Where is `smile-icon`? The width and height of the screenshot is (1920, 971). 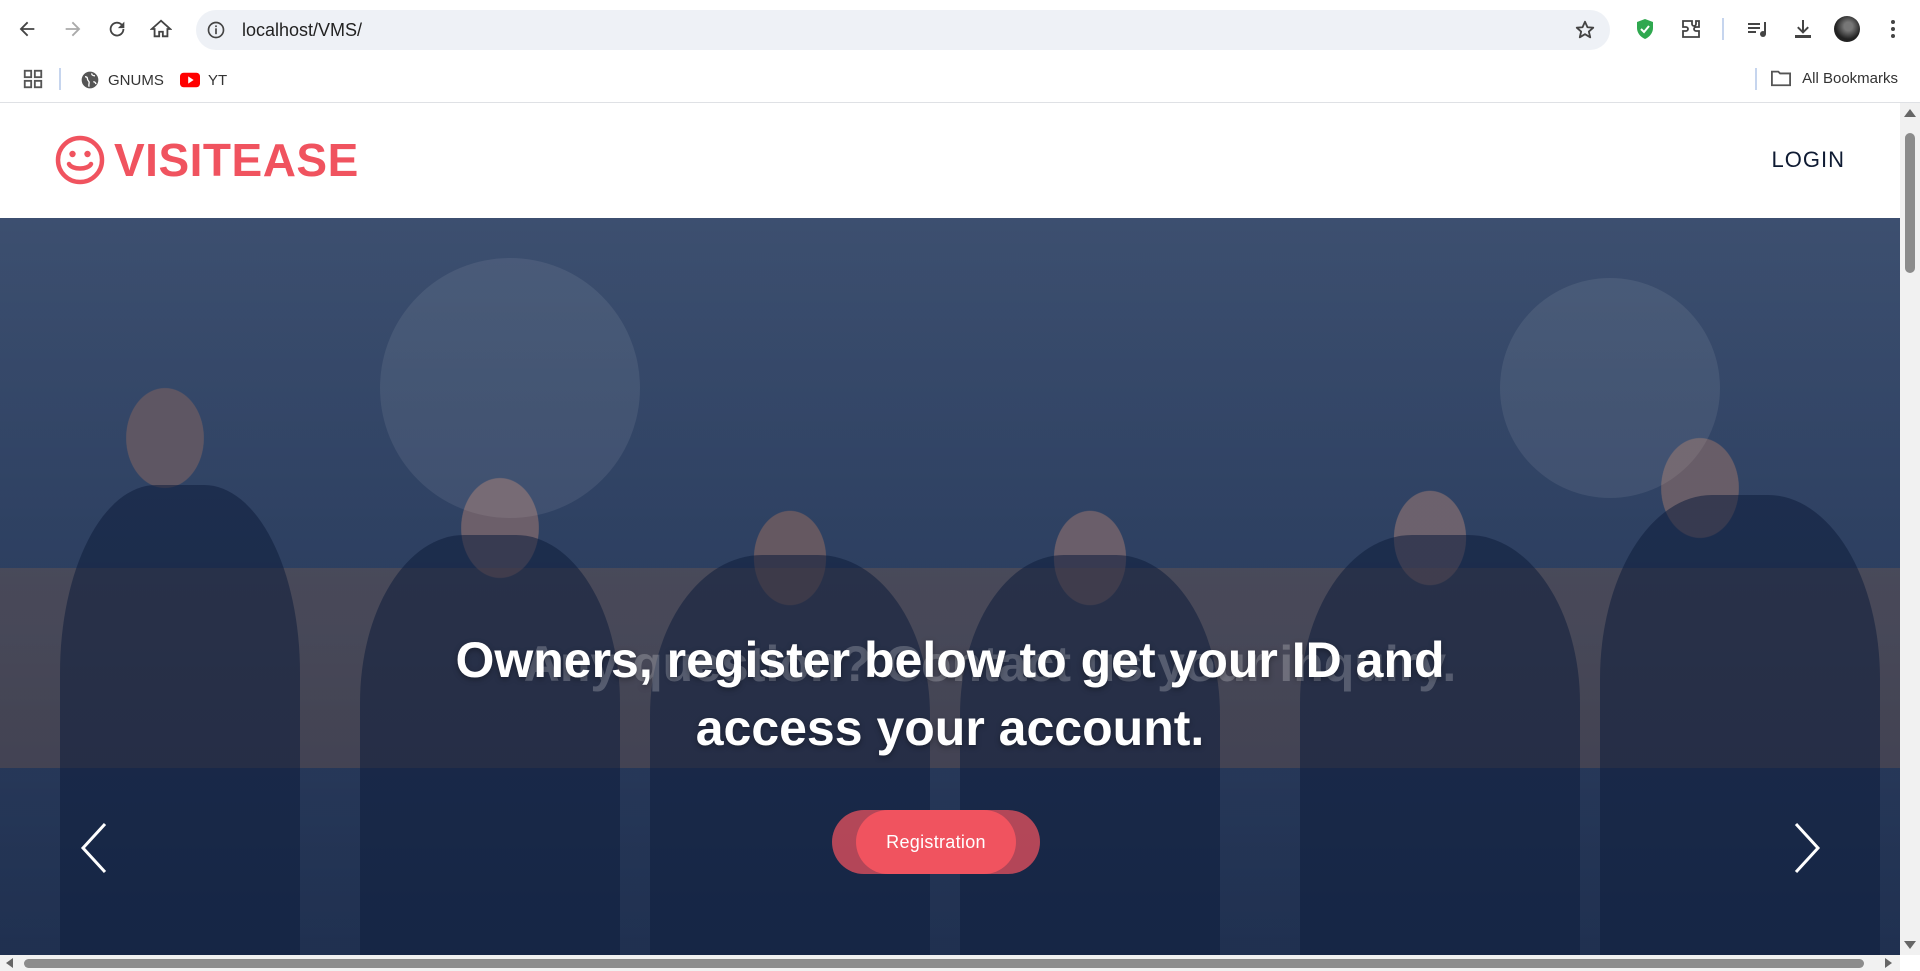 smile-icon is located at coordinates (80, 160).